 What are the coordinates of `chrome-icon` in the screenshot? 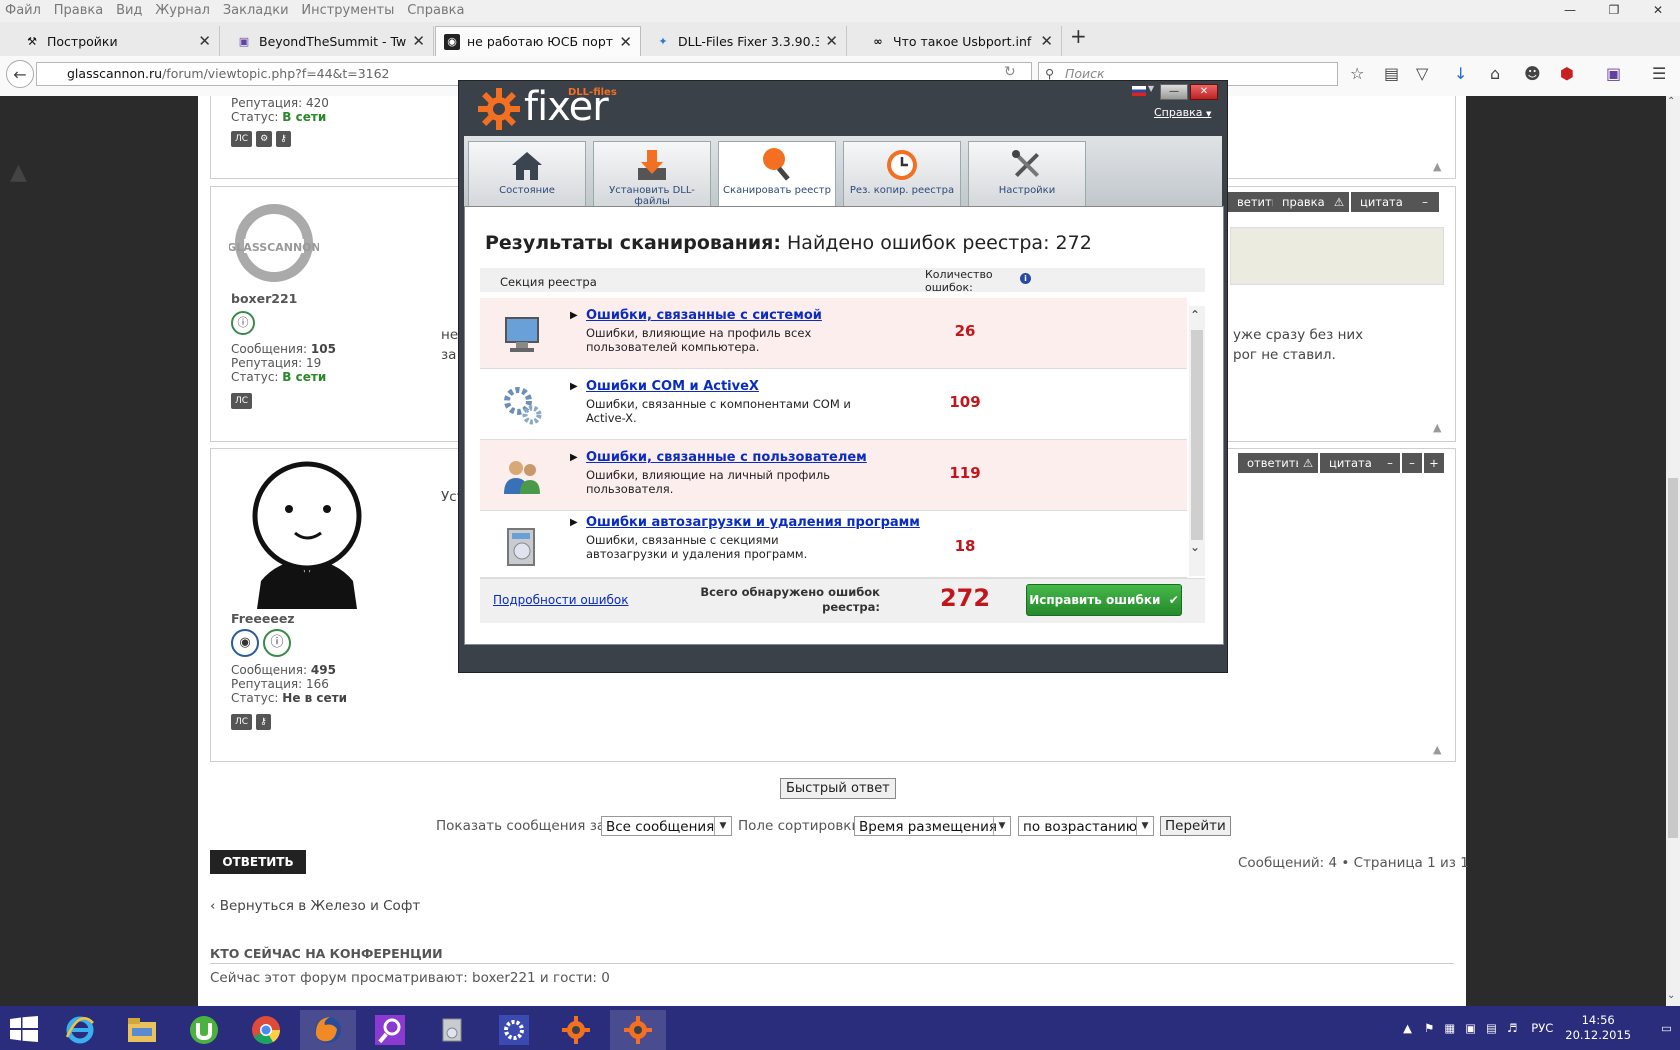 It's located at (266, 1030).